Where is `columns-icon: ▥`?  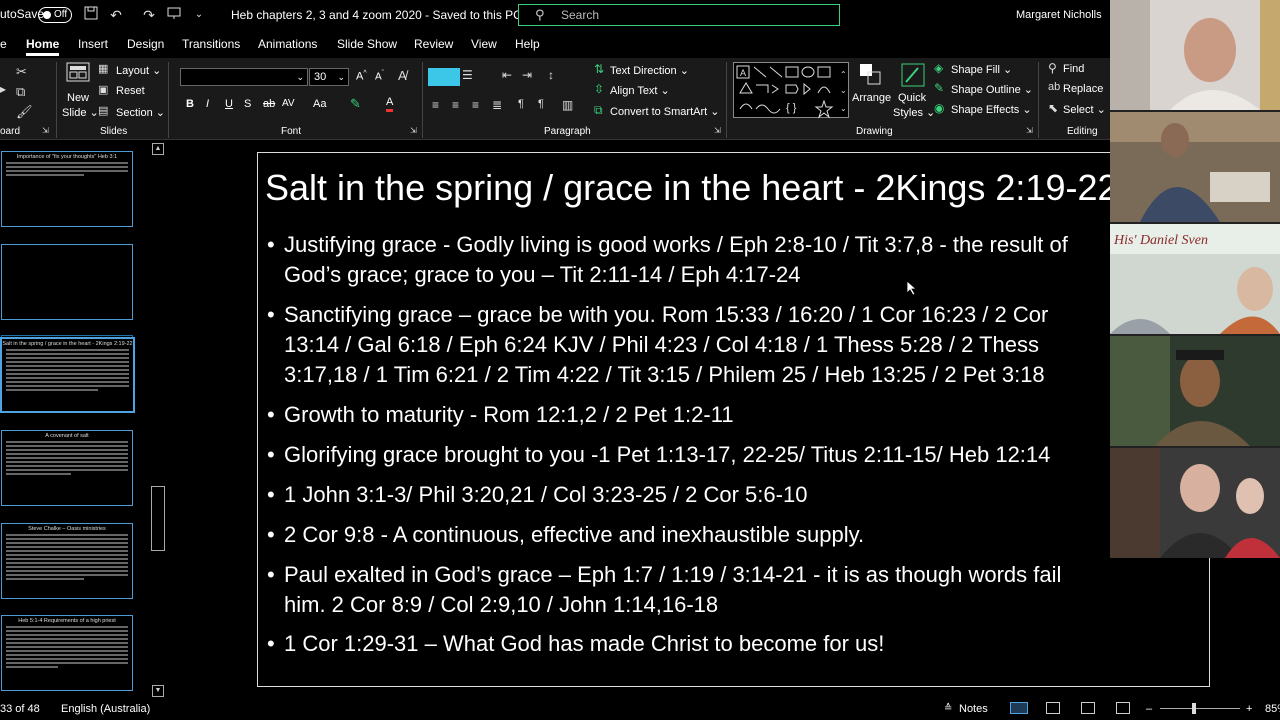 columns-icon: ▥ is located at coordinates (567, 105).